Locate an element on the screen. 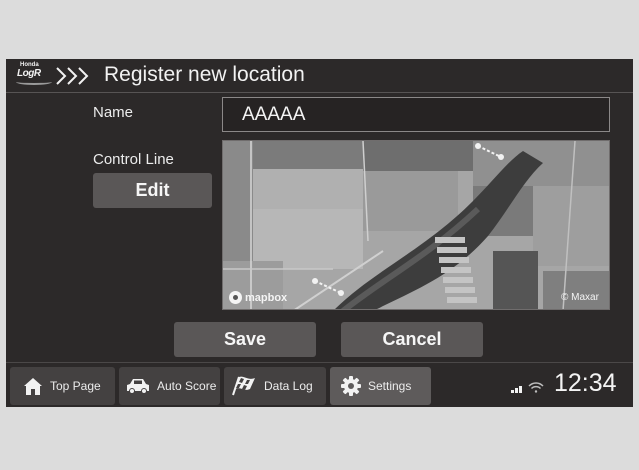 This screenshot has width=639, height=470. wifi-icon is located at coordinates (536, 387).